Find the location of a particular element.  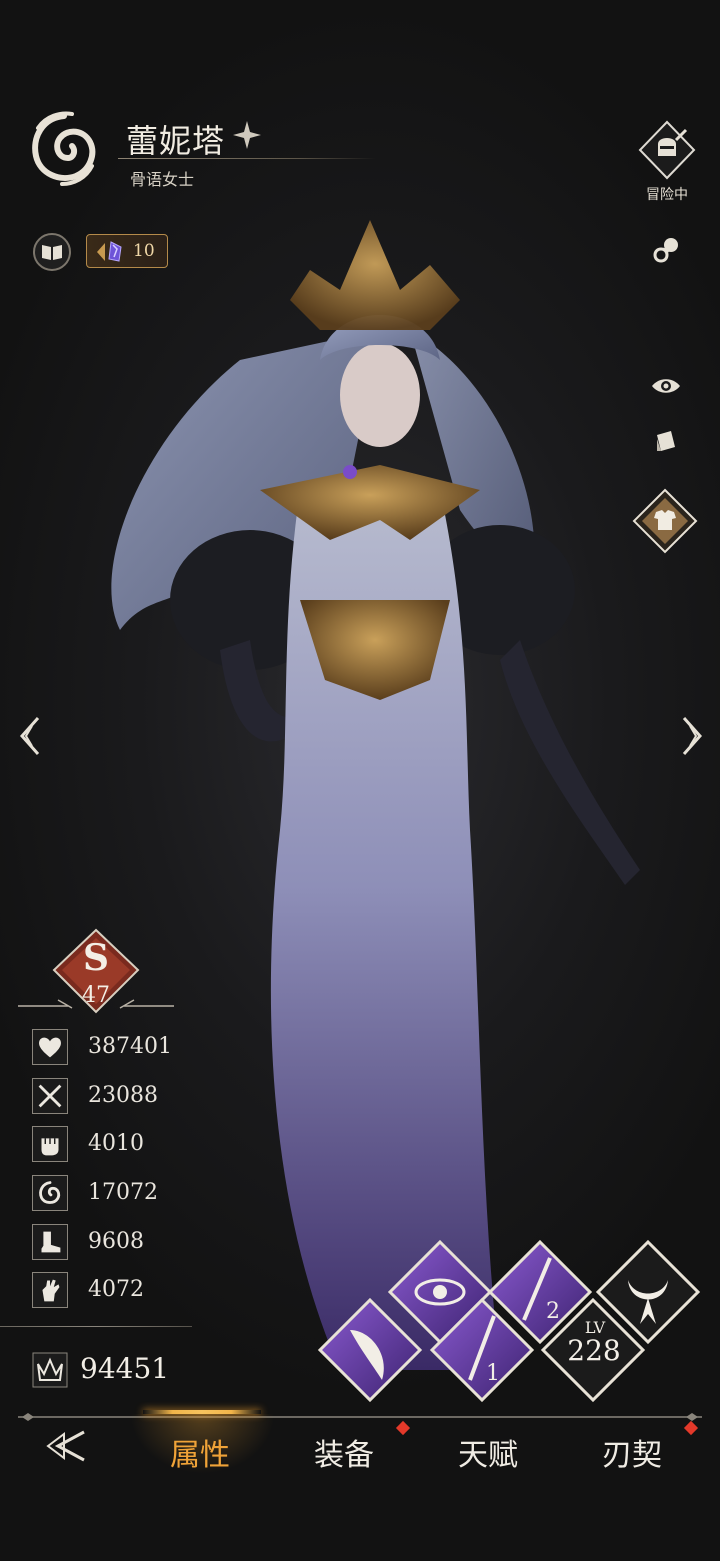

stat-defense-value: 4010 is located at coordinates (116, 1143).